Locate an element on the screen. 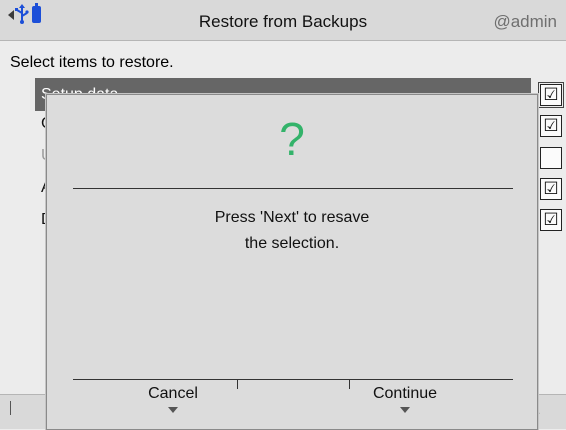  continue-button-label: Continue is located at coordinates (405, 393).